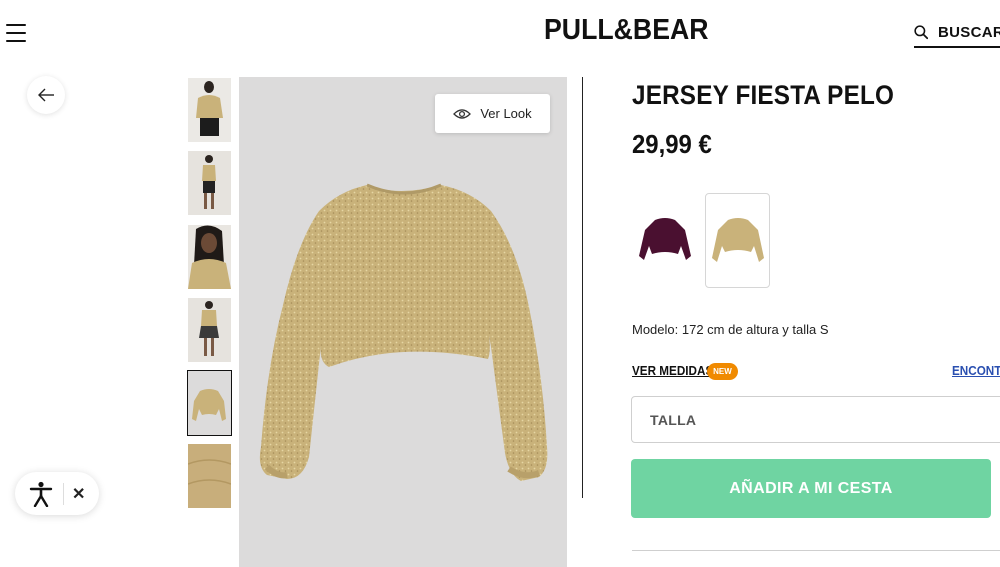 This screenshot has width=1000, height=567. What do you see at coordinates (506, 113) in the screenshot?
I see `ver-look-label: Ver Look` at bounding box center [506, 113].